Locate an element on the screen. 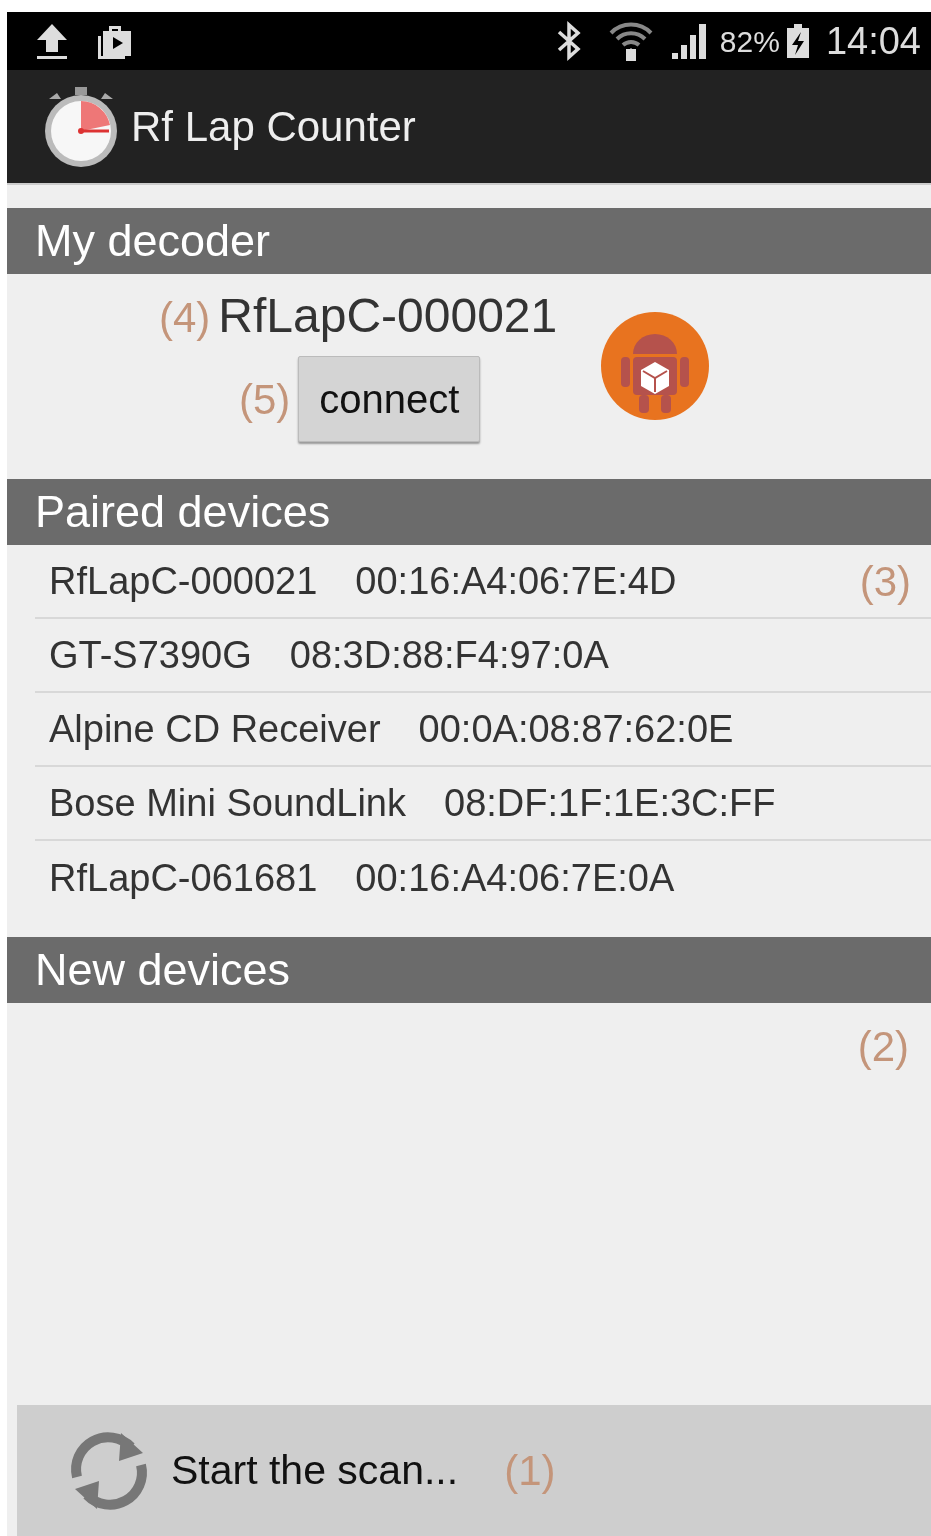  decoder-name: RfLapC-000021 is located at coordinates (388, 316).